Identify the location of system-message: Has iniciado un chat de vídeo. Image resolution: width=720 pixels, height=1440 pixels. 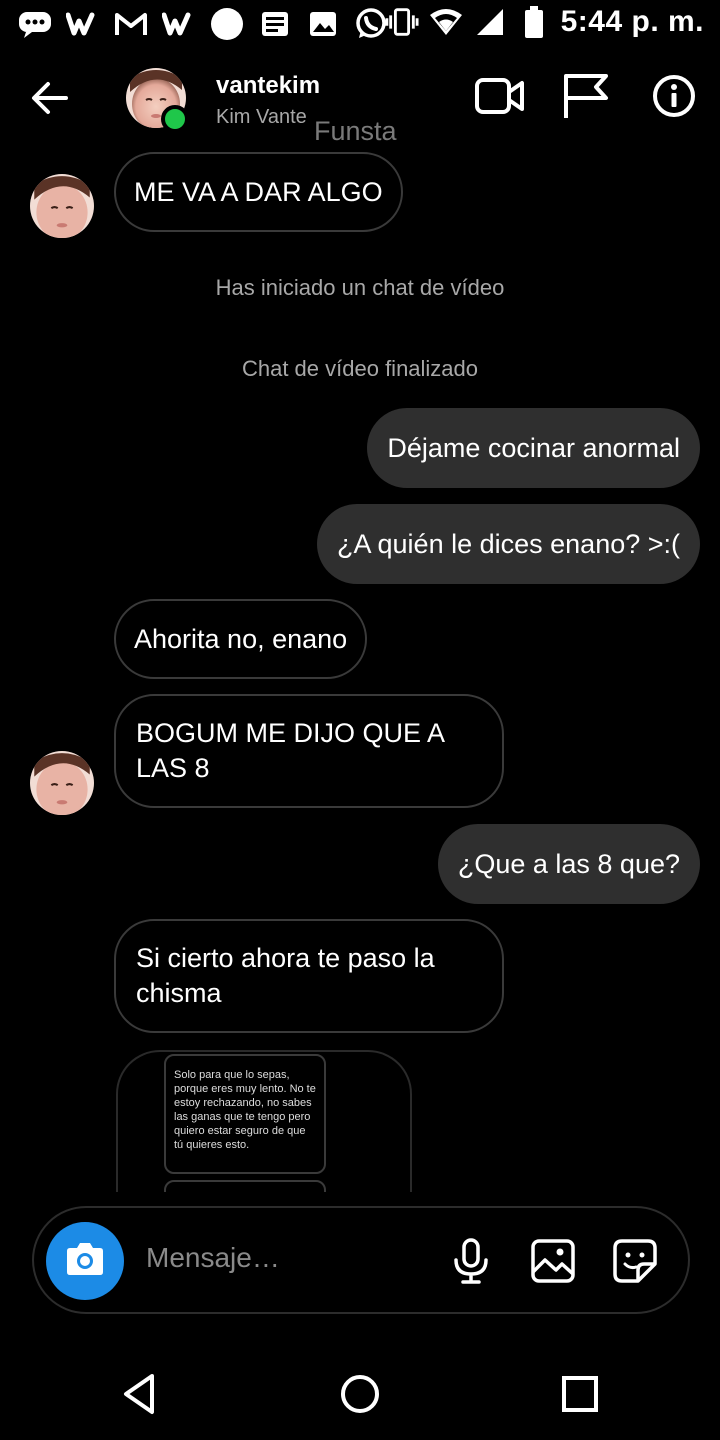
(360, 287).